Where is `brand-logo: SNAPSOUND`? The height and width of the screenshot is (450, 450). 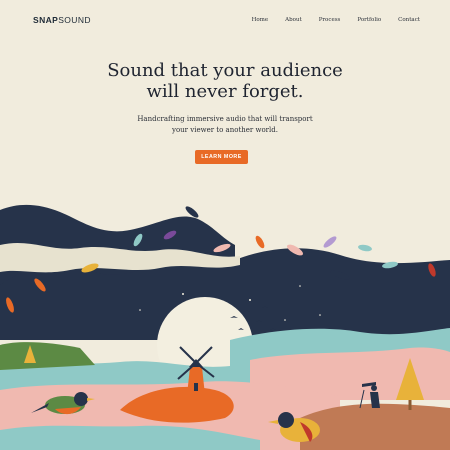 brand-logo: SNAPSOUND is located at coordinates (62, 20).